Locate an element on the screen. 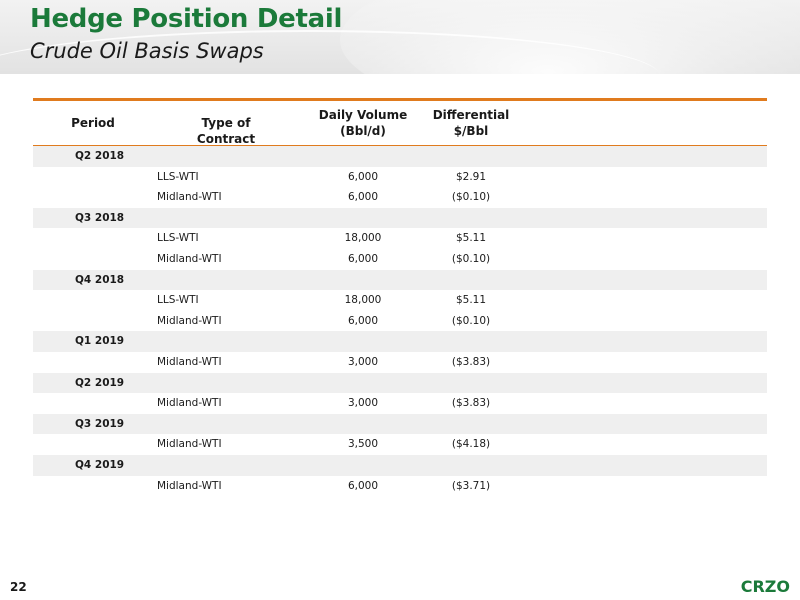 Image resolution: width=800 pixels, height=600 pixels. period-label: Q3 2019 is located at coordinates (100, 423).